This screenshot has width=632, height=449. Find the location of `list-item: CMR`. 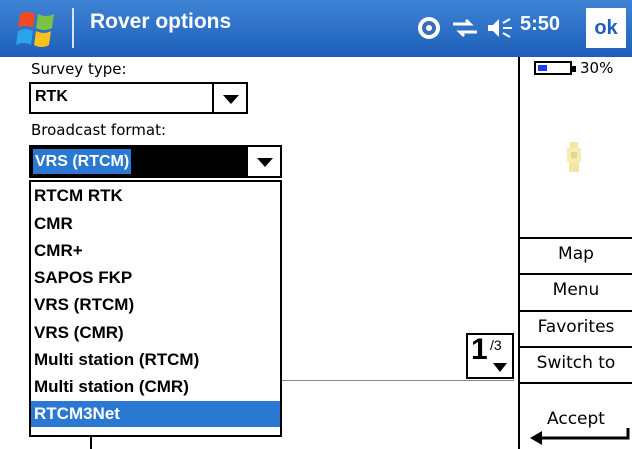

list-item: CMR is located at coordinates (155, 224).